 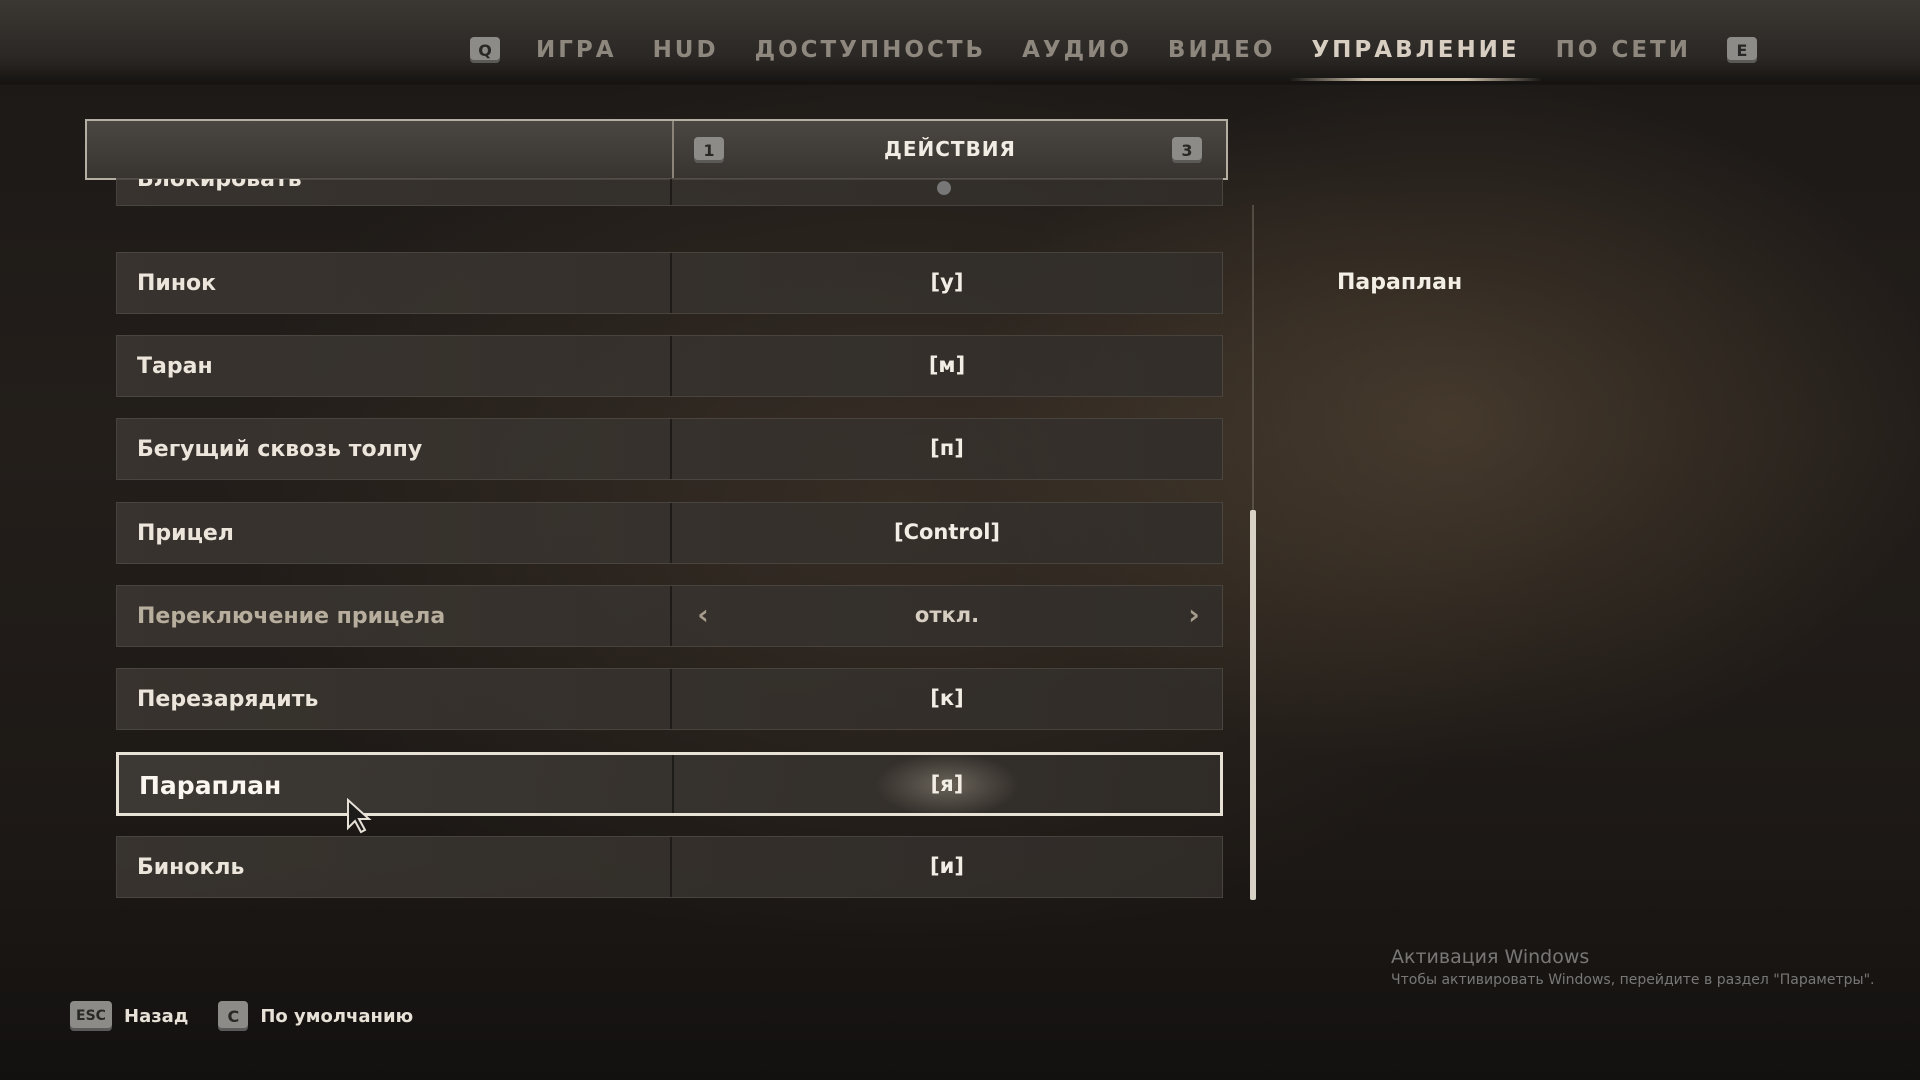 I want to click on keybind-label: Блокировать, so click(x=219, y=185).